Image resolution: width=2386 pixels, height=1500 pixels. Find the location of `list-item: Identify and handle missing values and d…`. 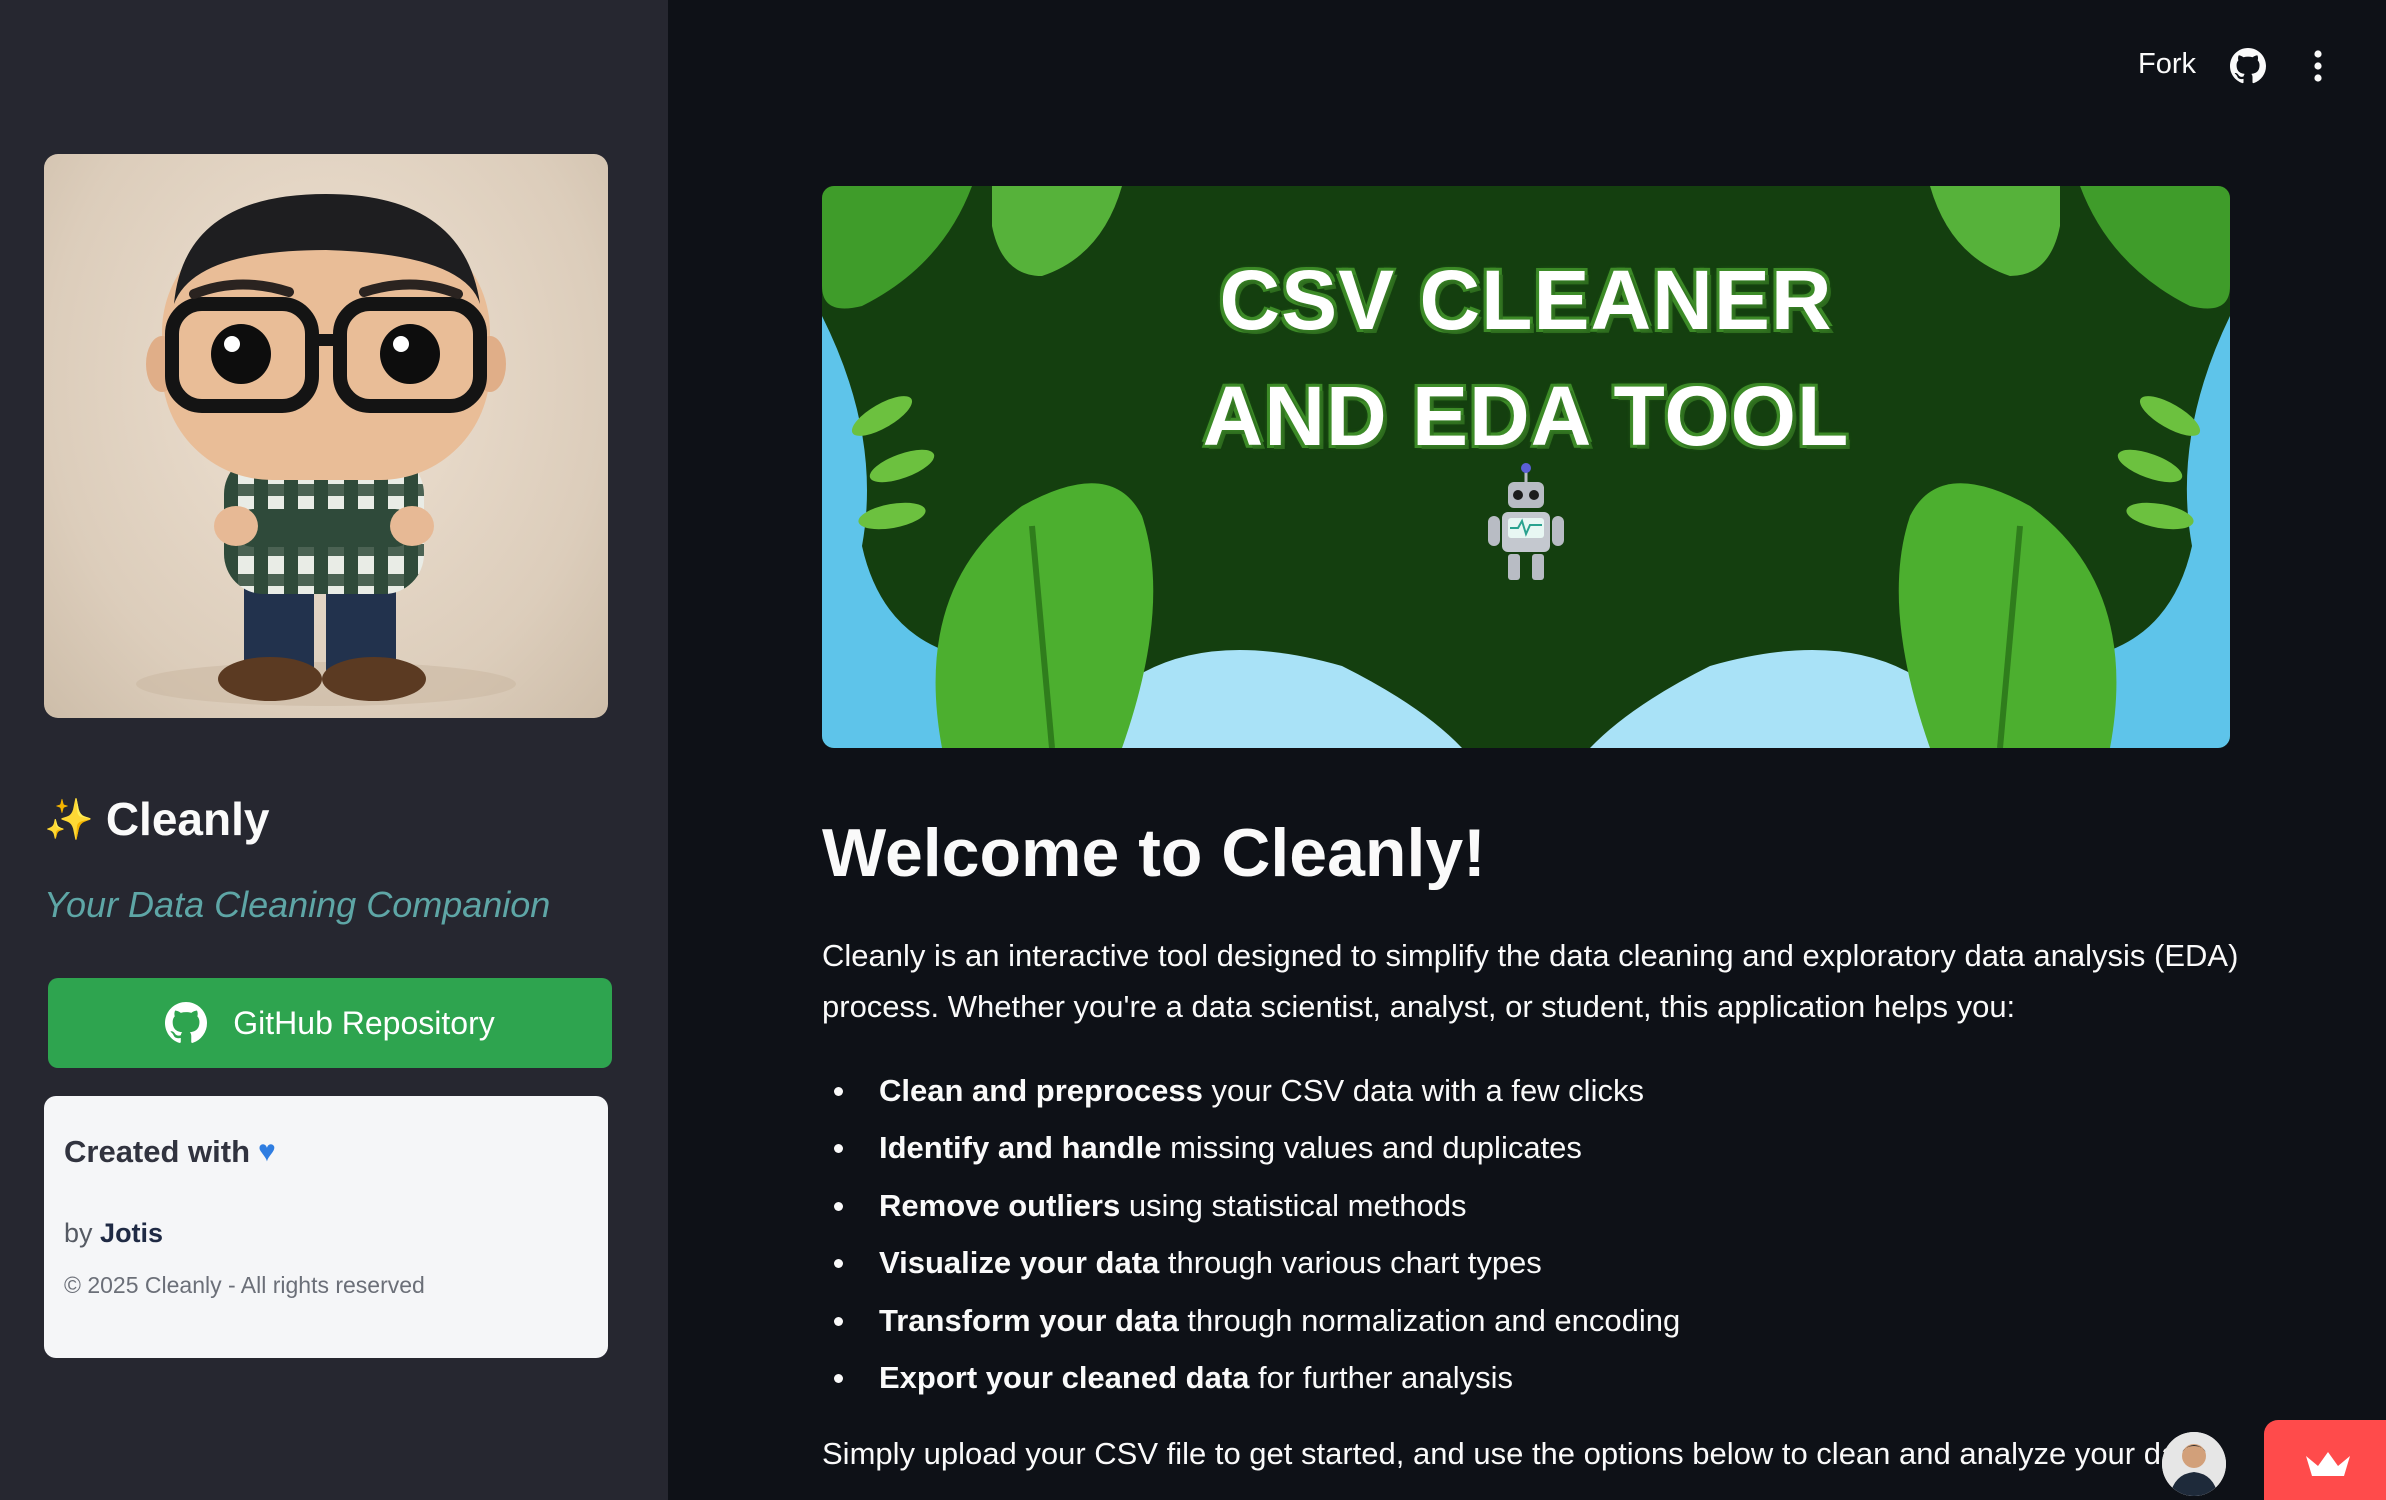

list-item: Identify and handle missing values and d… is located at coordinates (1522, 1150).